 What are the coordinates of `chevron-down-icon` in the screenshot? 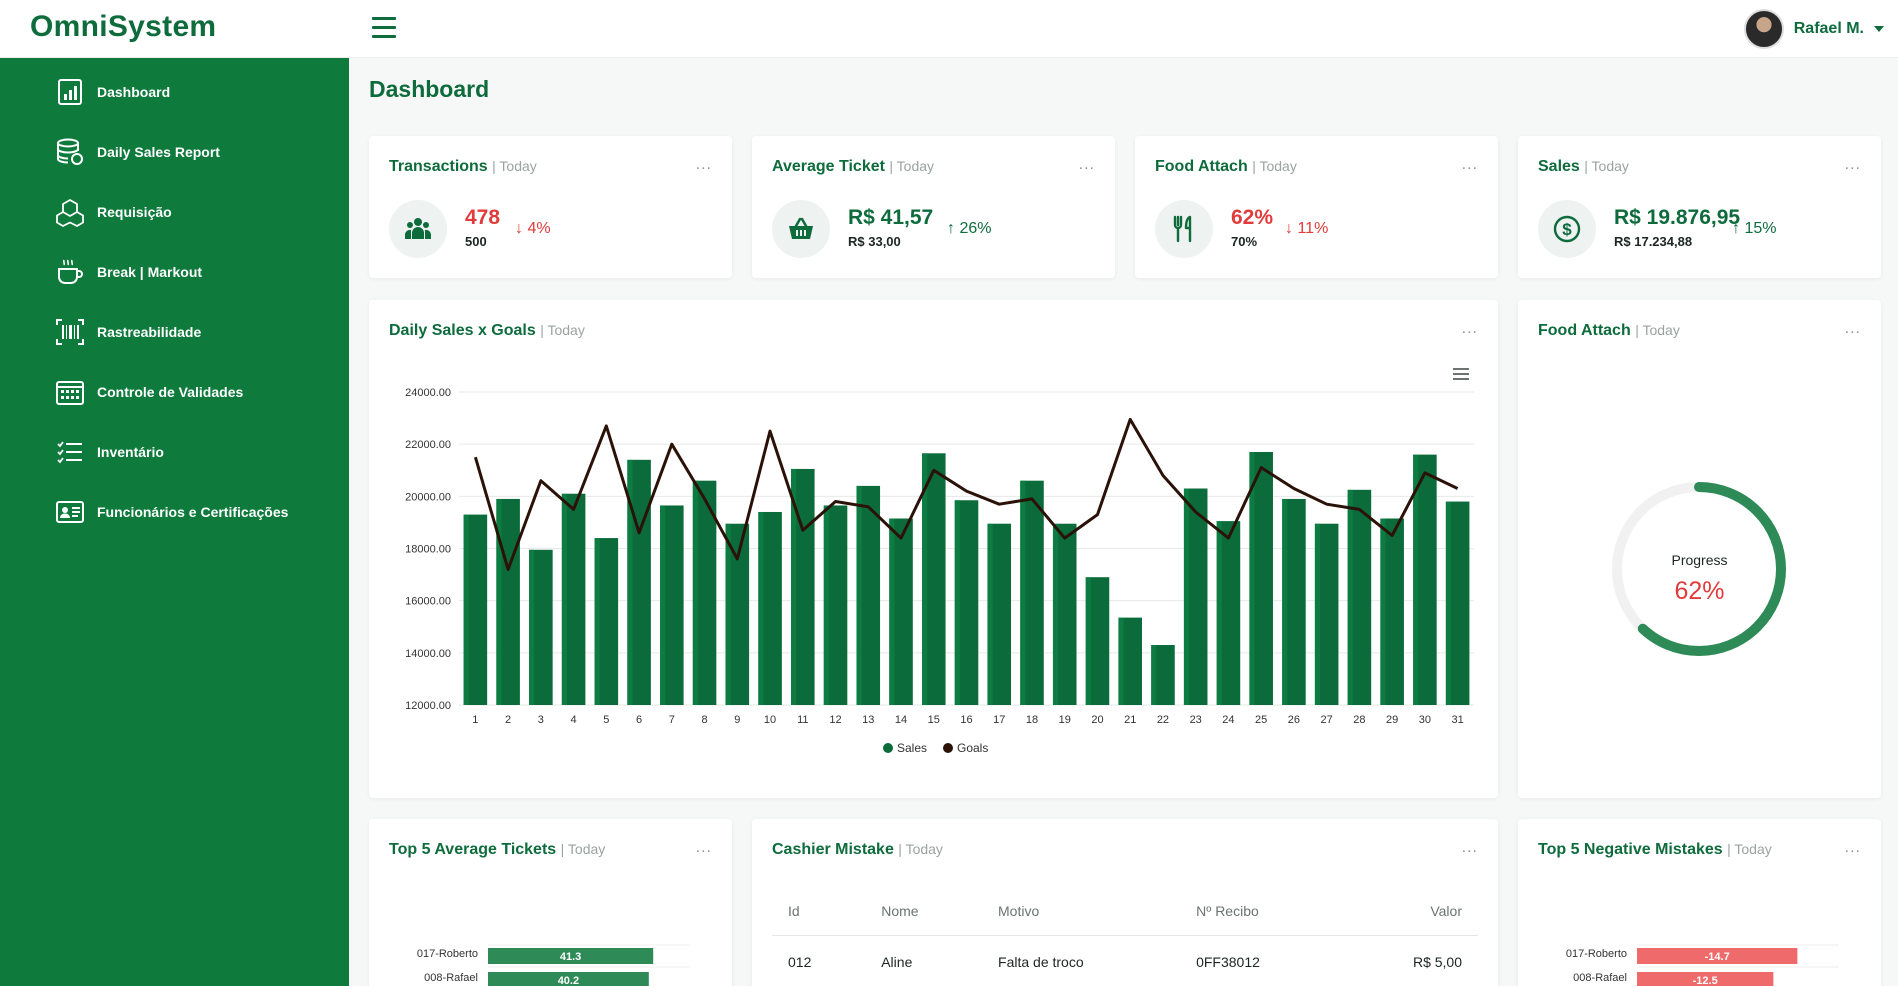 It's located at (1879, 29).